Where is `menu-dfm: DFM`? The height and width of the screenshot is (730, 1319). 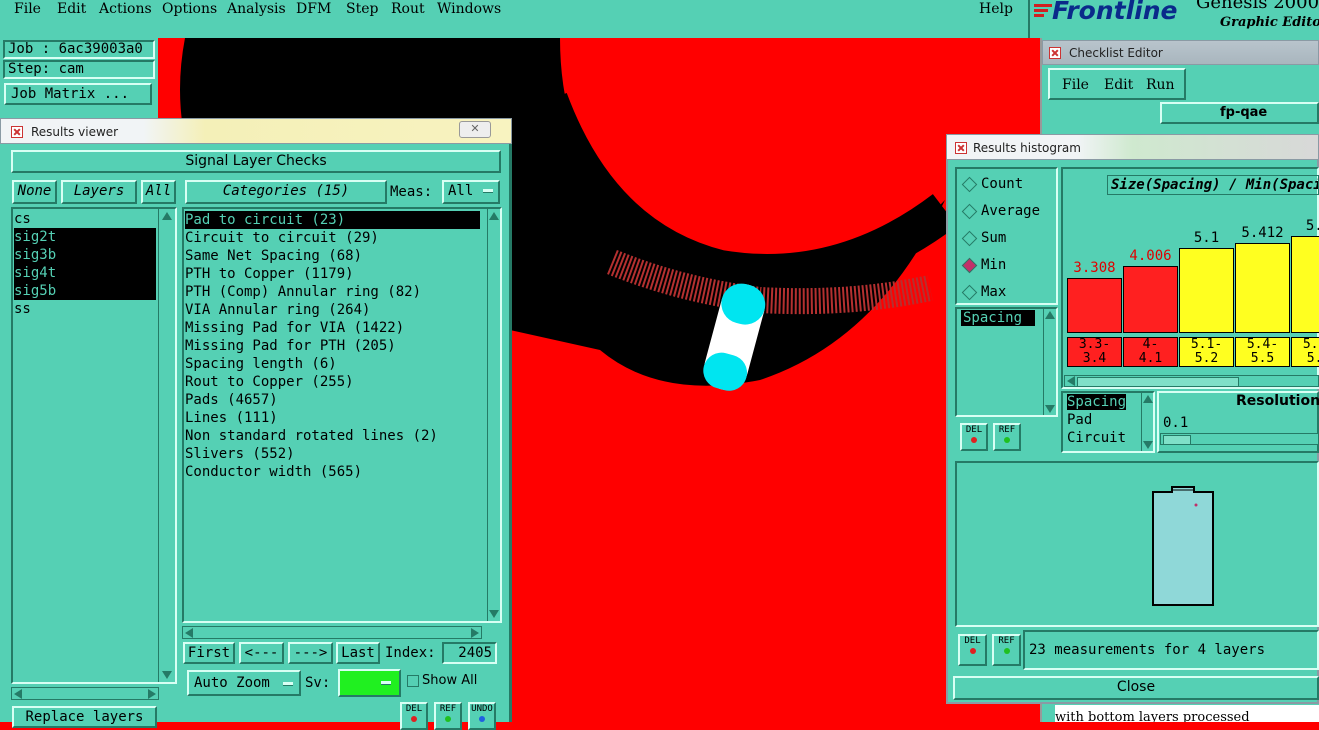
menu-dfm: DFM is located at coordinates (313, 9).